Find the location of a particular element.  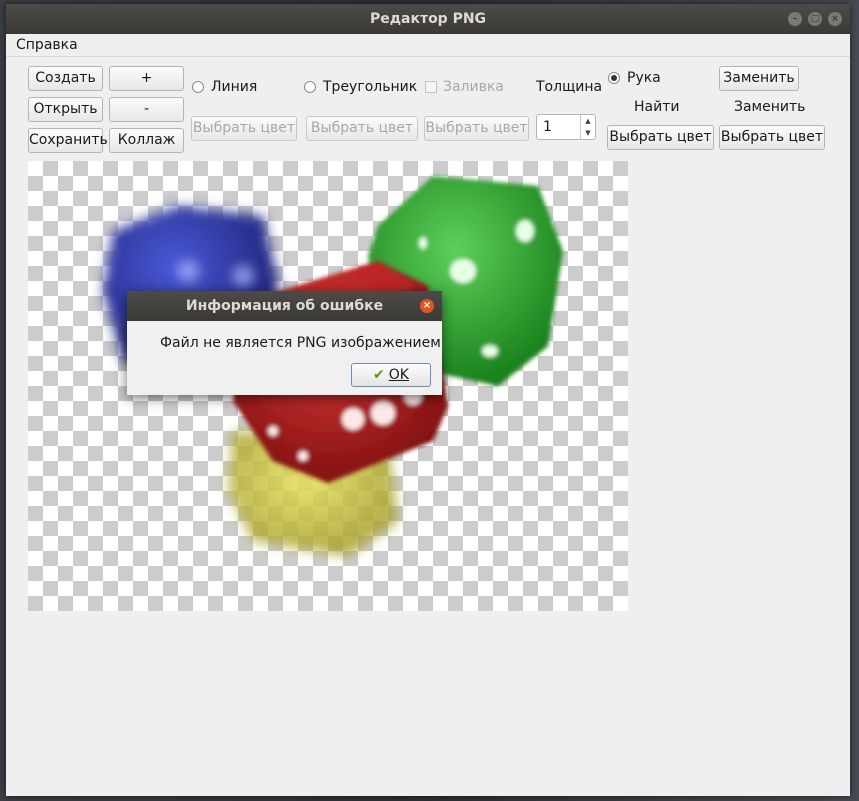

dialog-message: Файл не является PNG изображением is located at coordinates (300, 343).